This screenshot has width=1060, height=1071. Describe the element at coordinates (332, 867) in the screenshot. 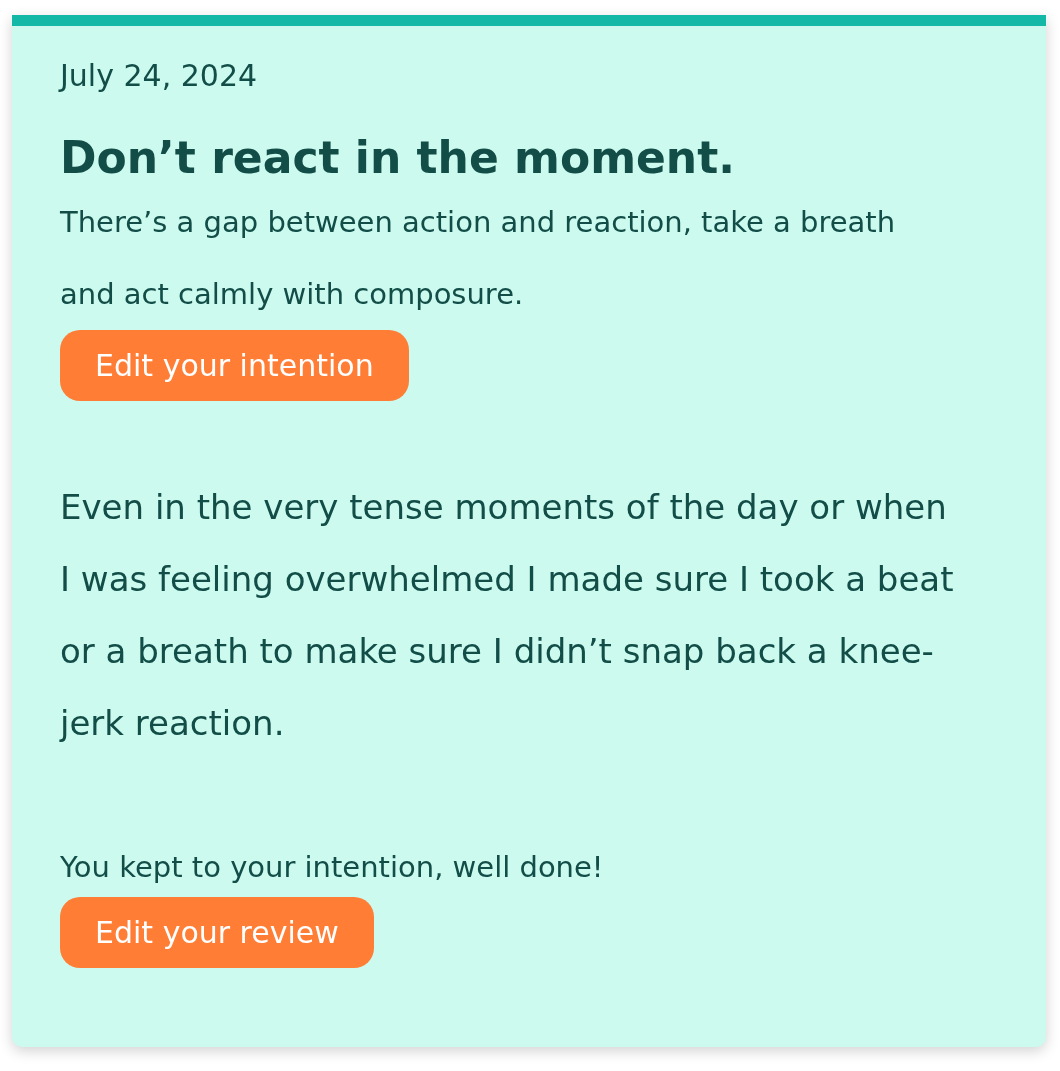

I see `review-message: You kept to your intention, well done!` at that location.